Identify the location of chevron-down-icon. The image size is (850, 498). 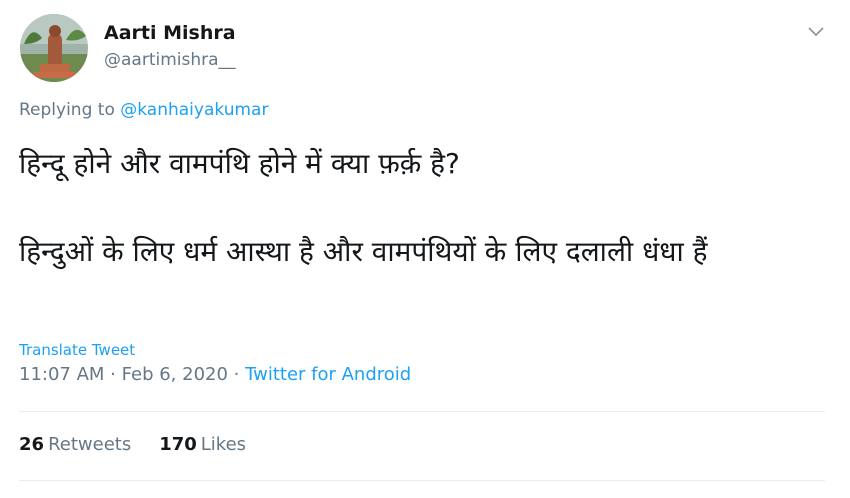
(816, 32).